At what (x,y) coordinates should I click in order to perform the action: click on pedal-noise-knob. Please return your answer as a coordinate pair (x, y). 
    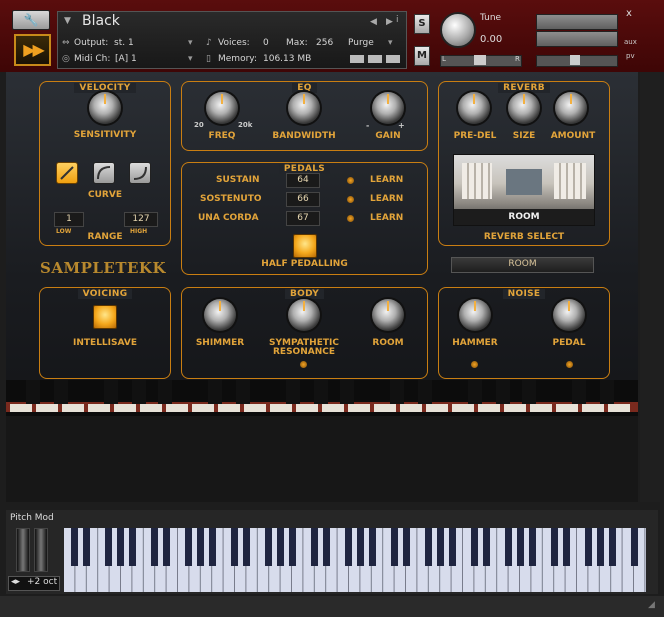
    Looking at the image, I should click on (569, 315).